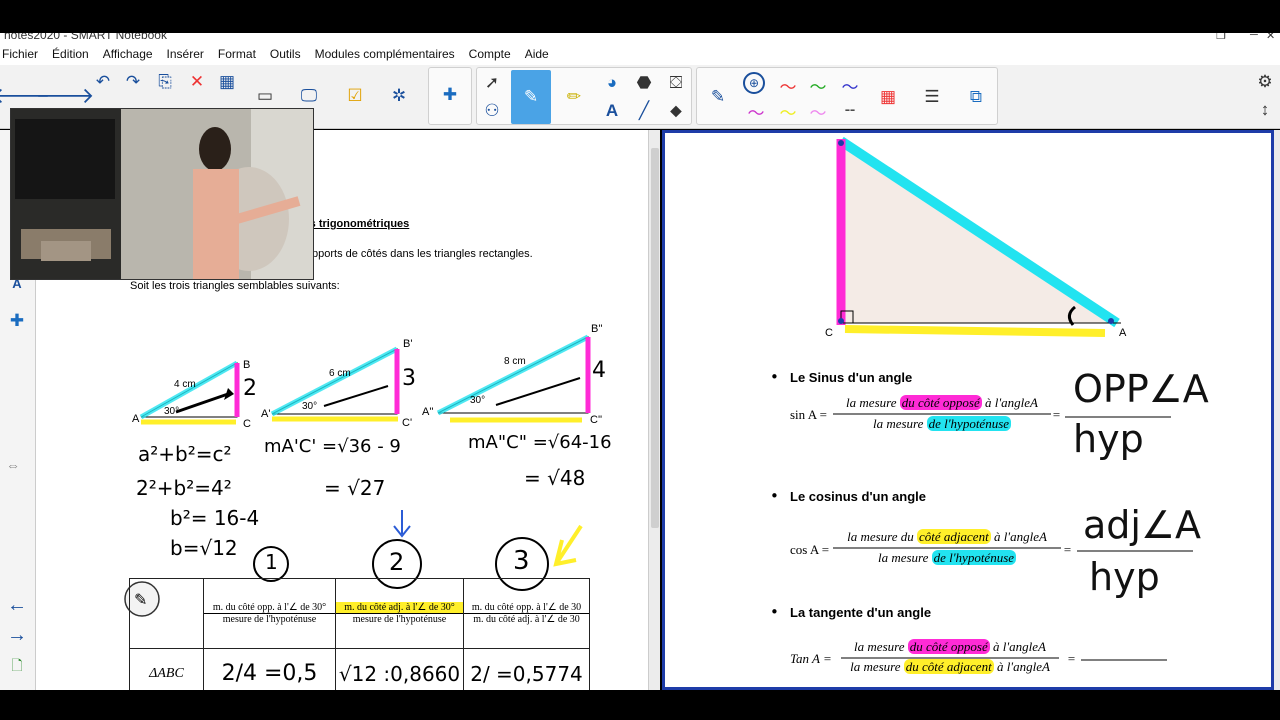 This screenshot has height=720, width=1280. I want to click on delete-icon: ✕, so click(197, 82).